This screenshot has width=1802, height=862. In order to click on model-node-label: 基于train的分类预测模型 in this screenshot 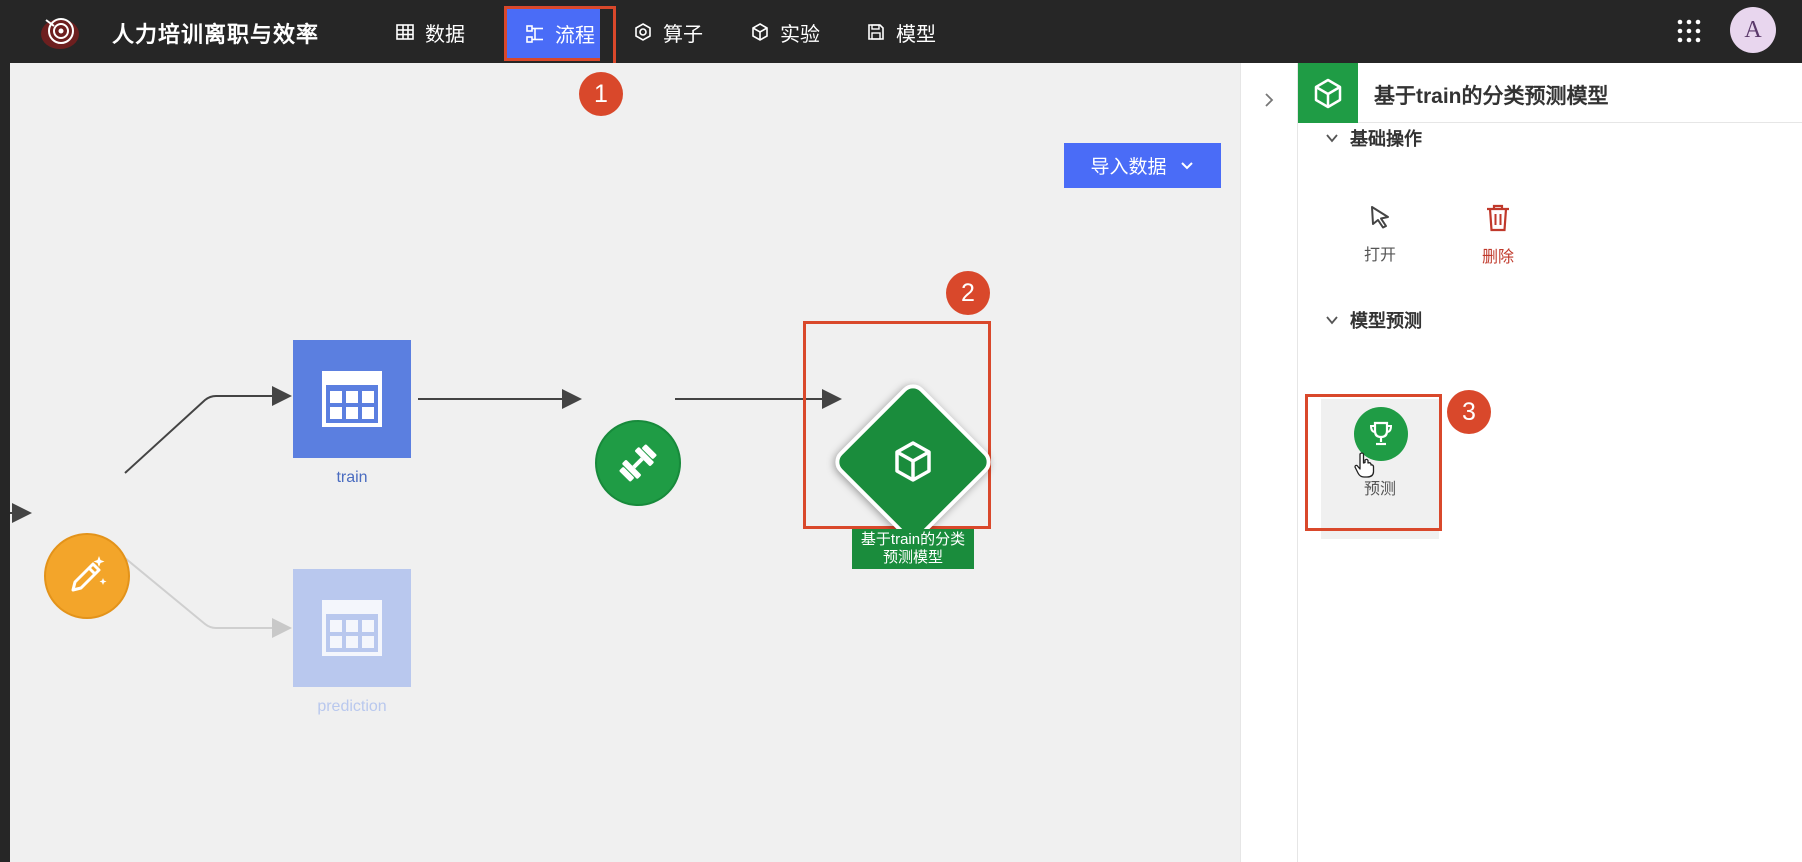, I will do `click(913, 549)`.